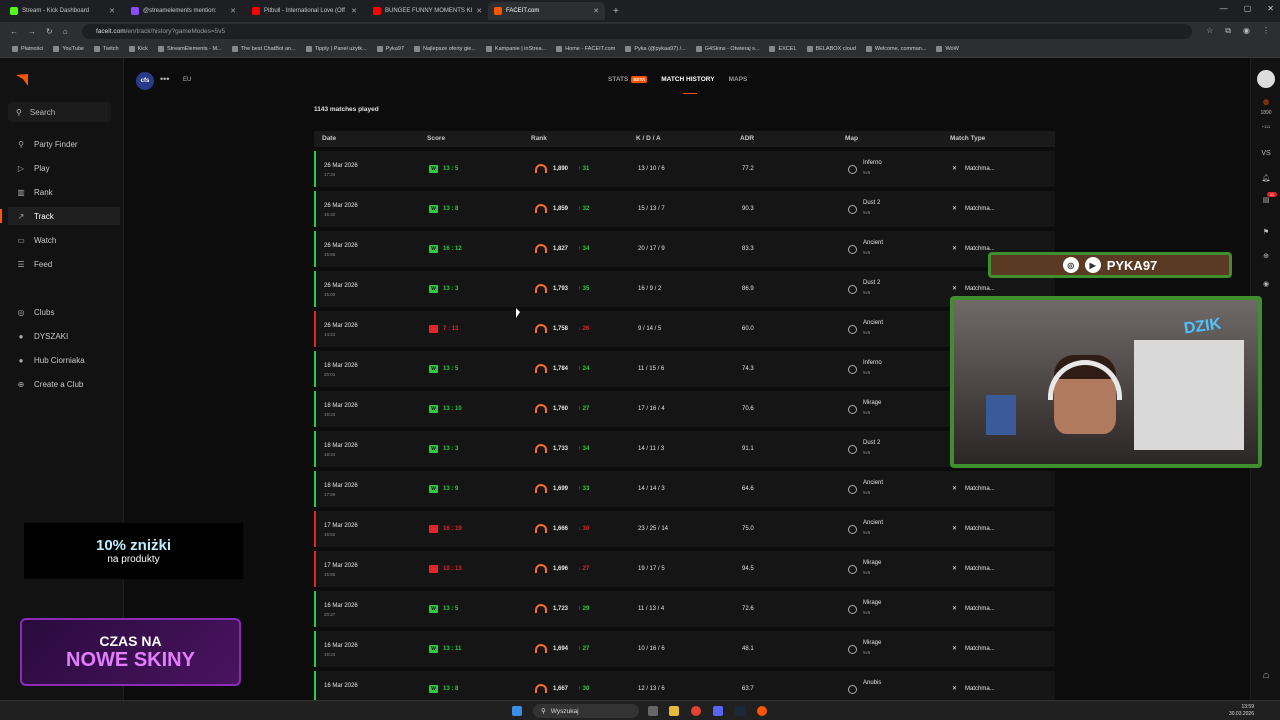 Image resolution: width=1280 pixels, height=720 pixels. I want to click on star-icon: ☆, so click(1209, 31).